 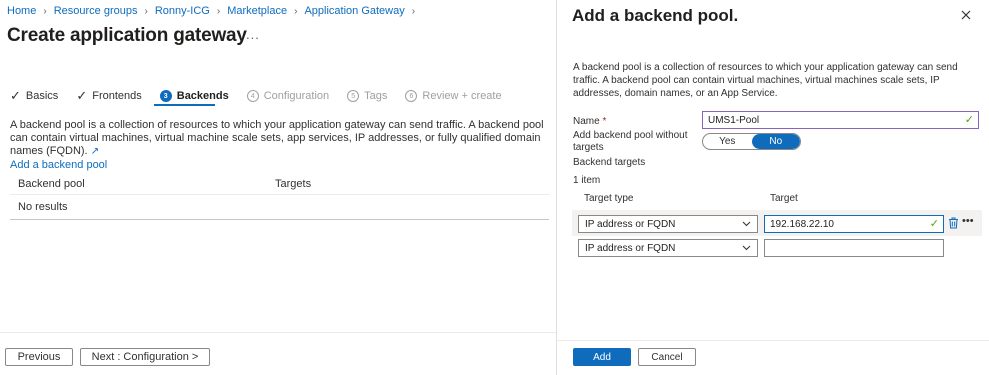 What do you see at coordinates (21, 11) in the screenshot?
I see `breadcrumb-home: Home` at bounding box center [21, 11].